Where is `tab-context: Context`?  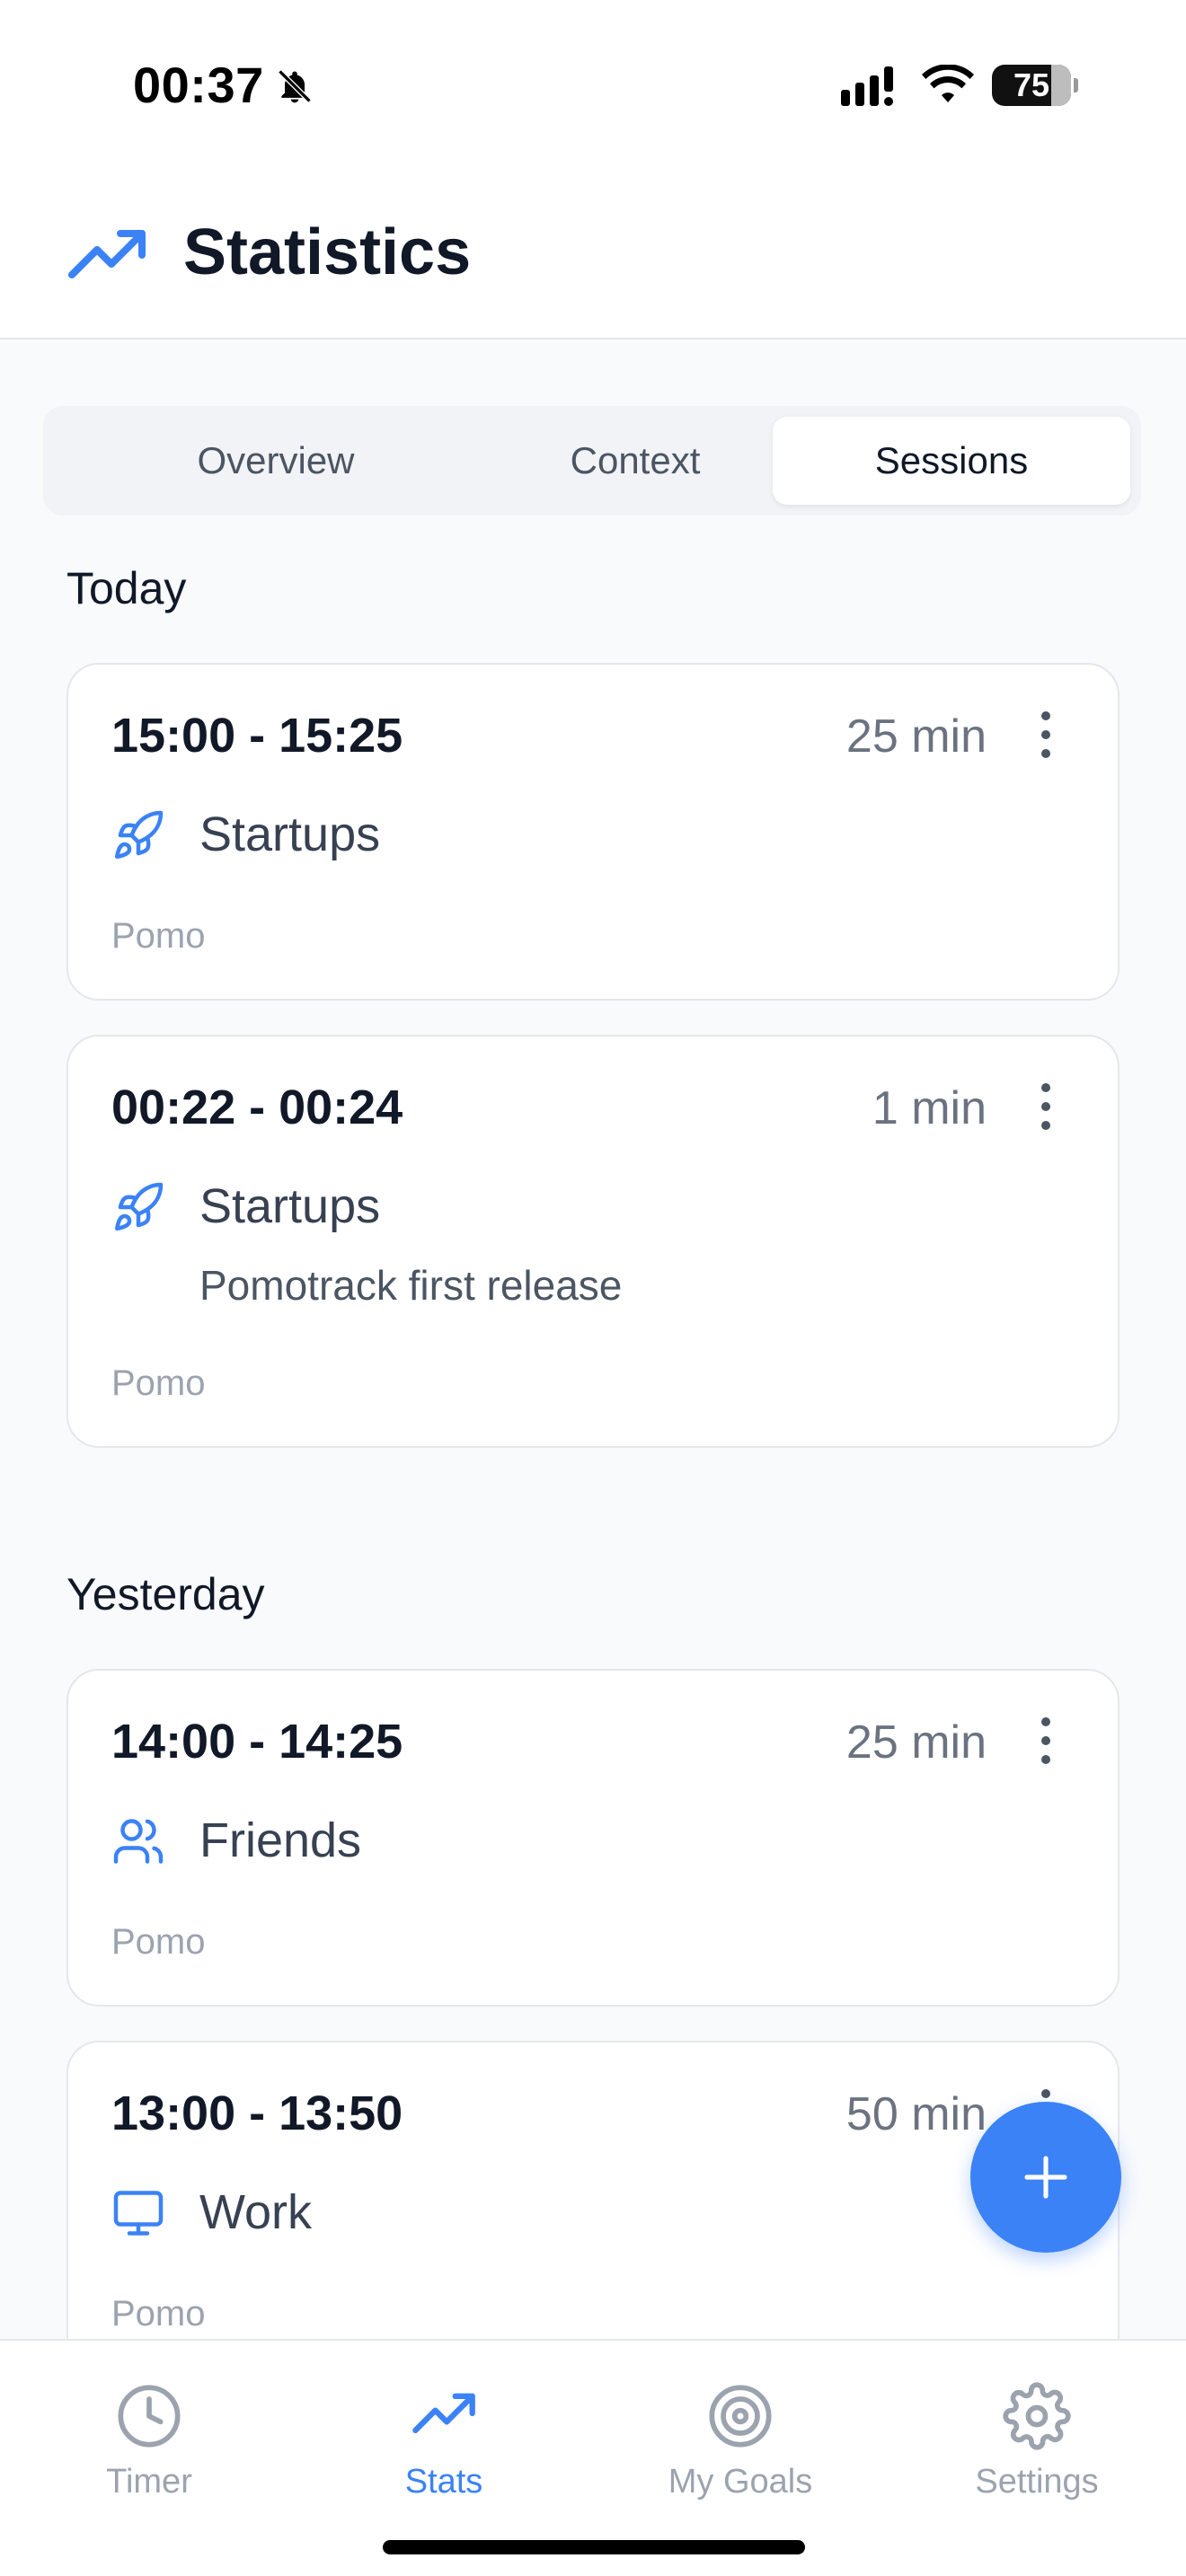 tab-context: Context is located at coordinates (635, 461).